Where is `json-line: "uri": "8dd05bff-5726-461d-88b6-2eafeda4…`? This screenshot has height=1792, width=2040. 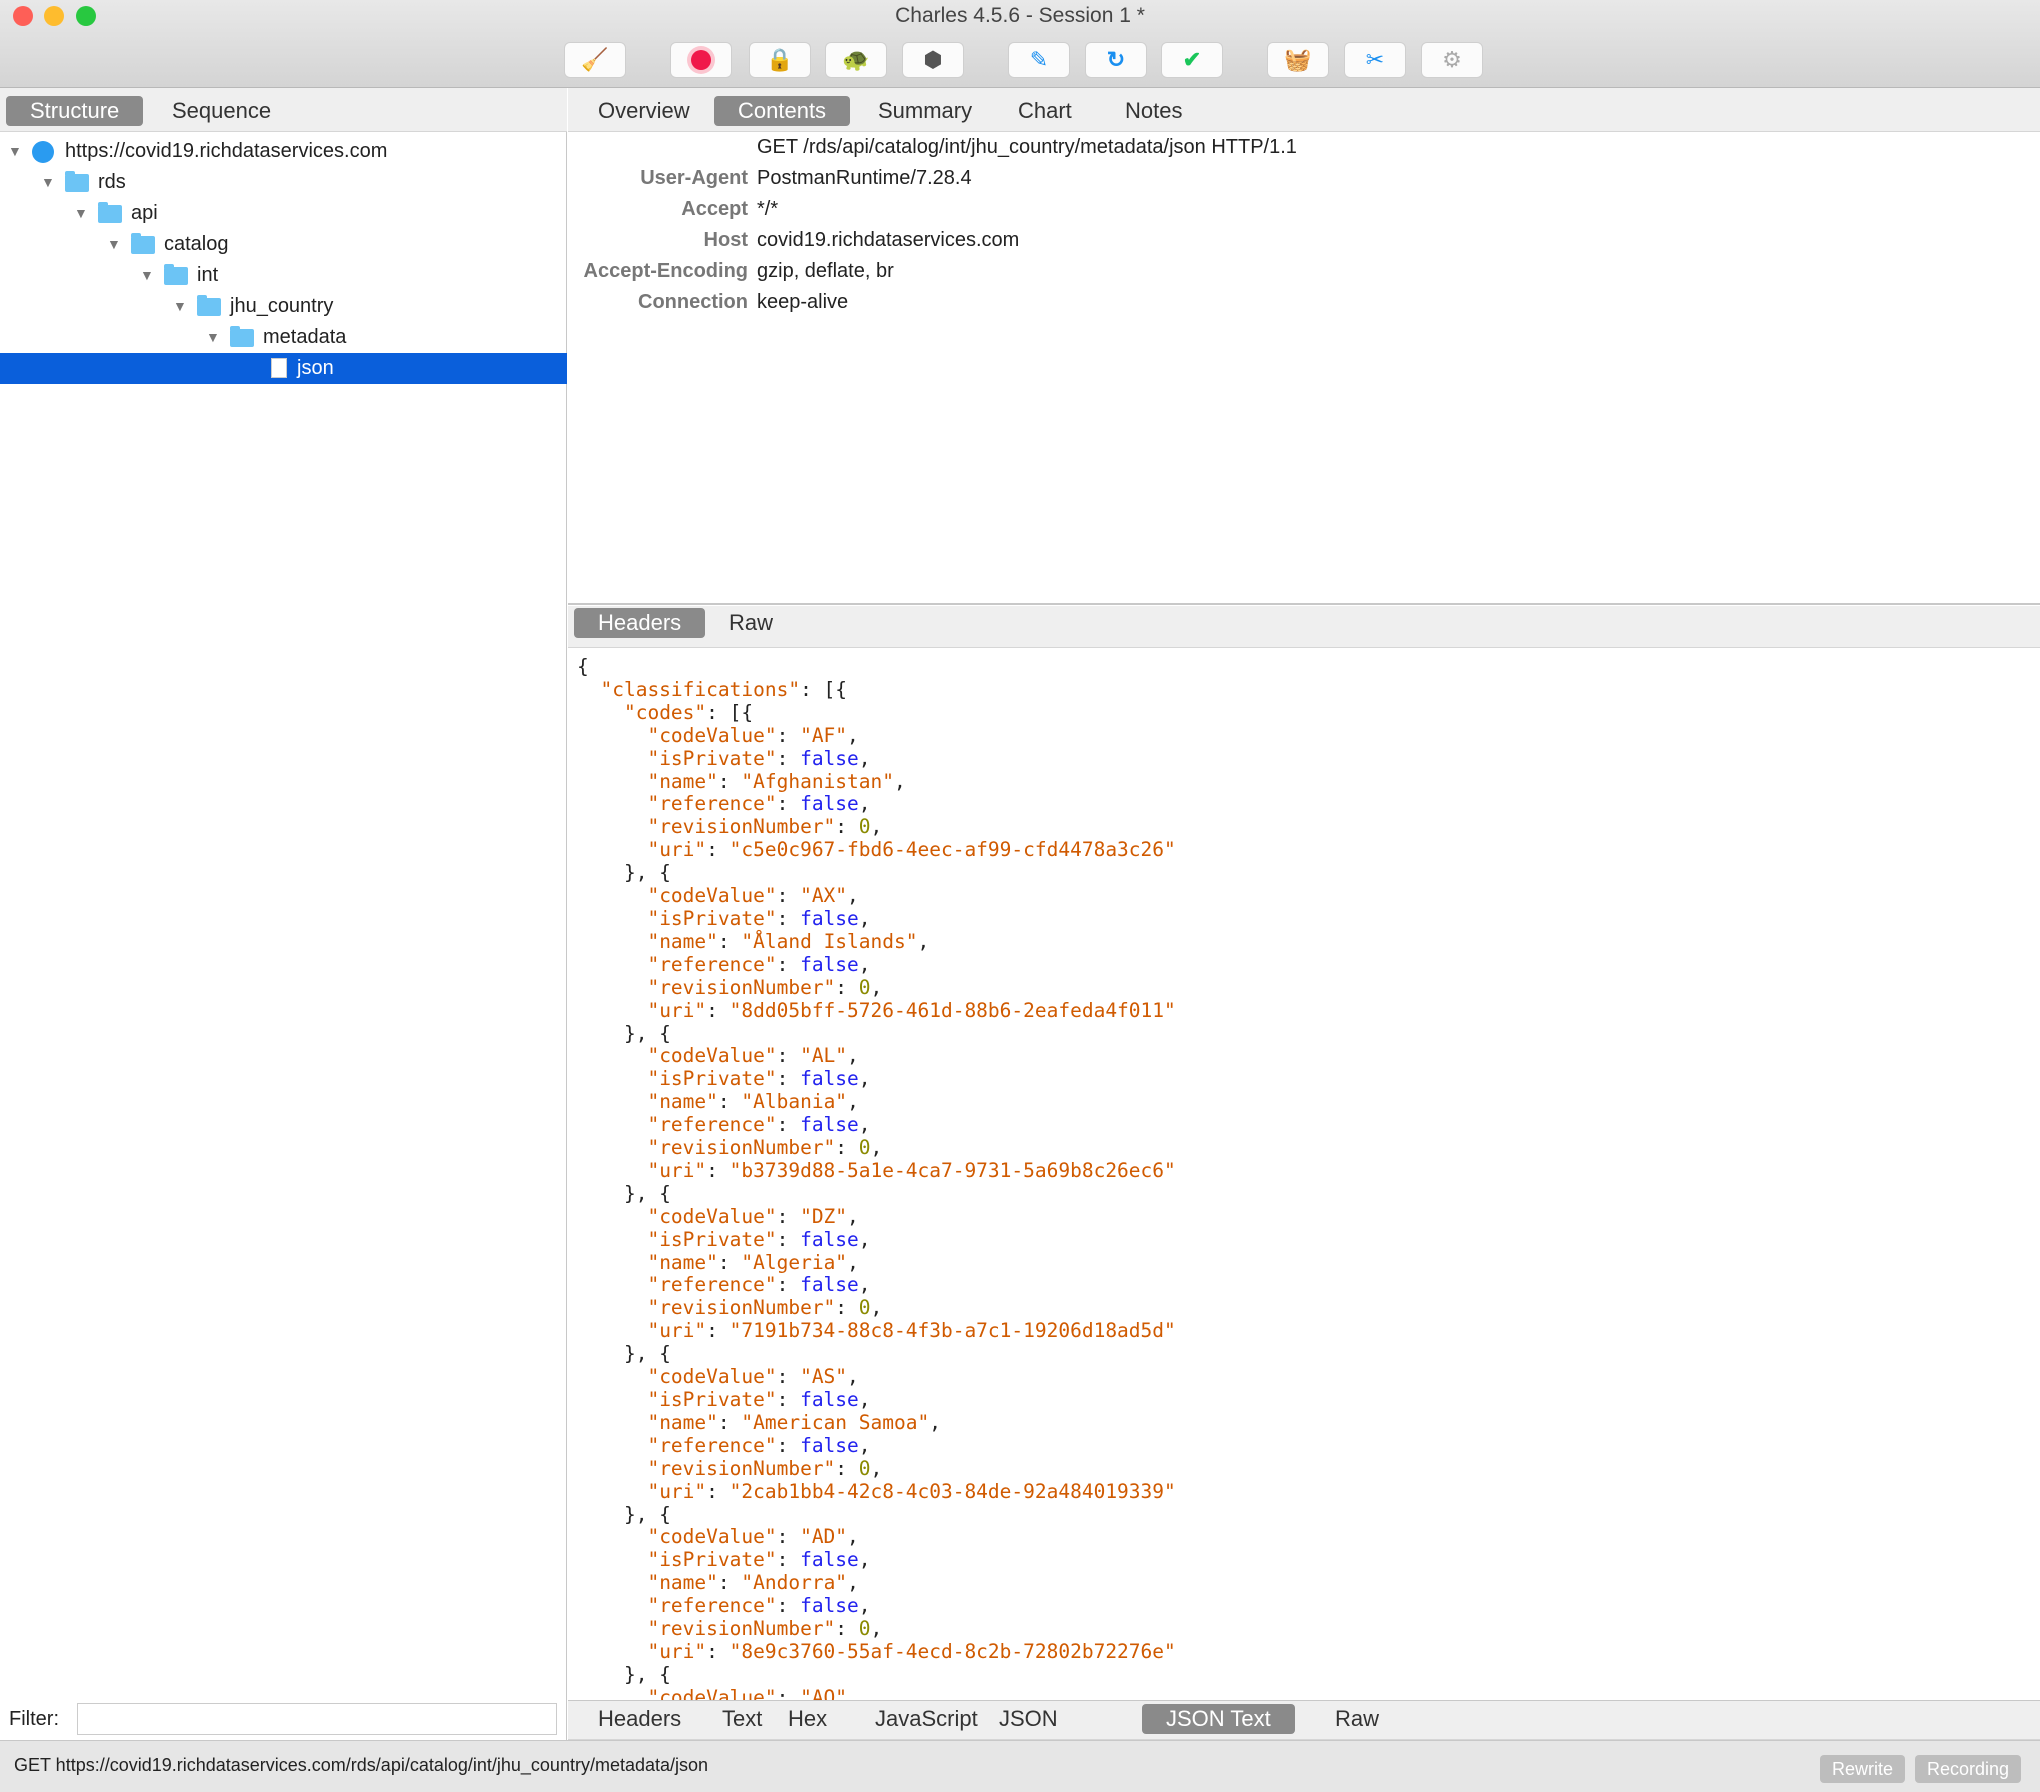
json-line: "uri": "8dd05bff-5726-461d-88b6-2eafeda4… is located at coordinates (911, 1010).